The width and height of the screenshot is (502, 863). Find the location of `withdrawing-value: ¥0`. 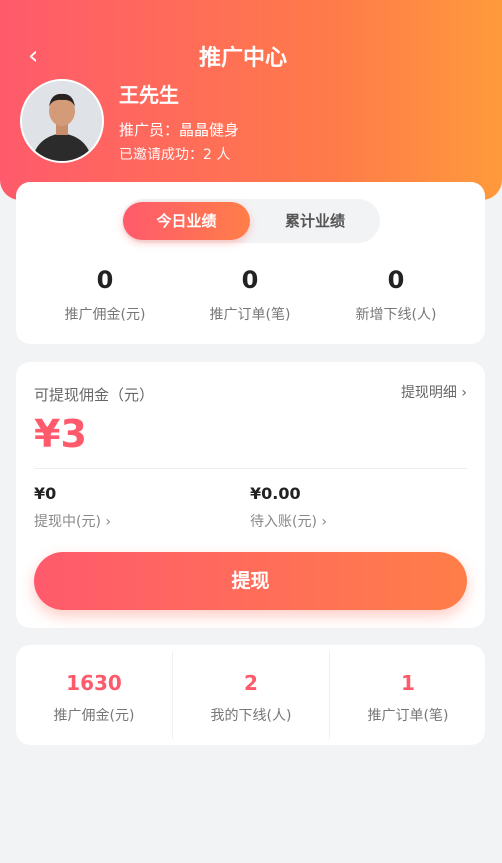

withdrawing-value: ¥0 is located at coordinates (45, 493).